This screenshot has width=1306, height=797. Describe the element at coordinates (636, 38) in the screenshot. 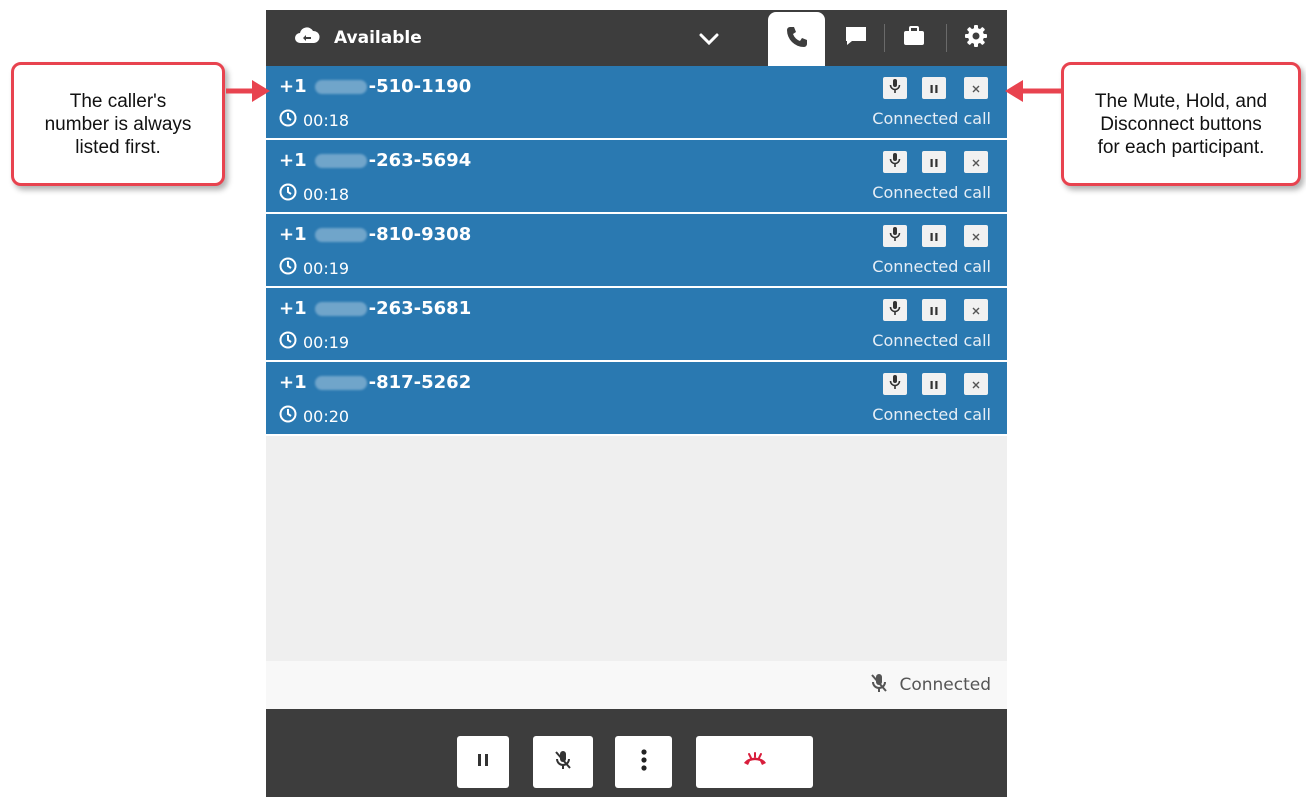

I see `header-bar: Available` at that location.